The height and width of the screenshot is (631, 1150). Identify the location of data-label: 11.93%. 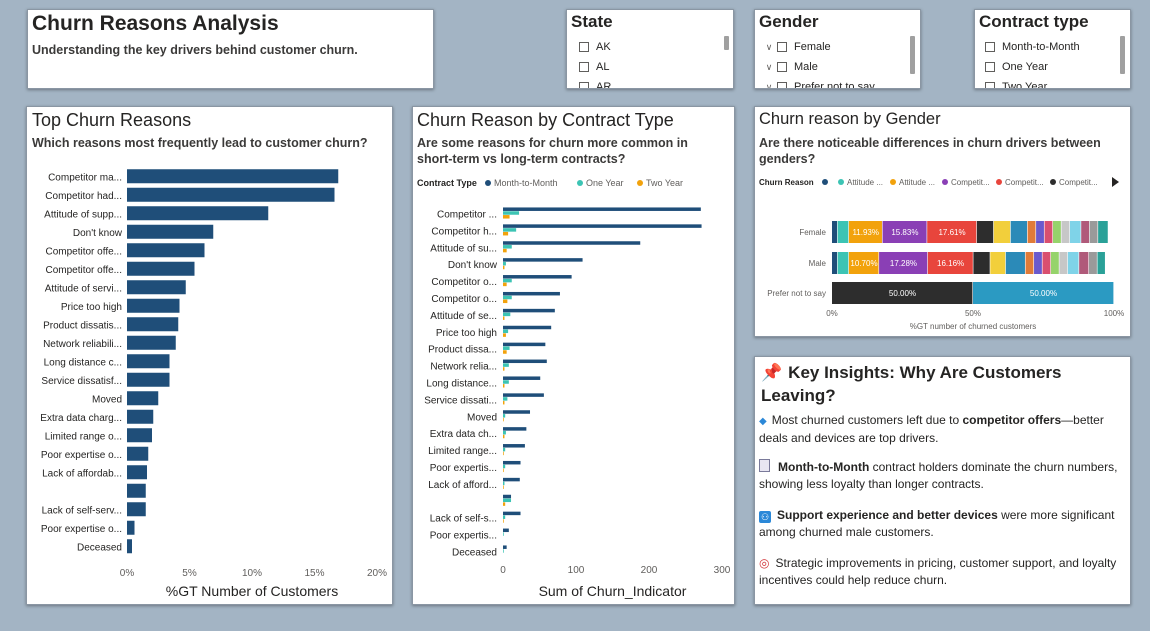
(865, 232).